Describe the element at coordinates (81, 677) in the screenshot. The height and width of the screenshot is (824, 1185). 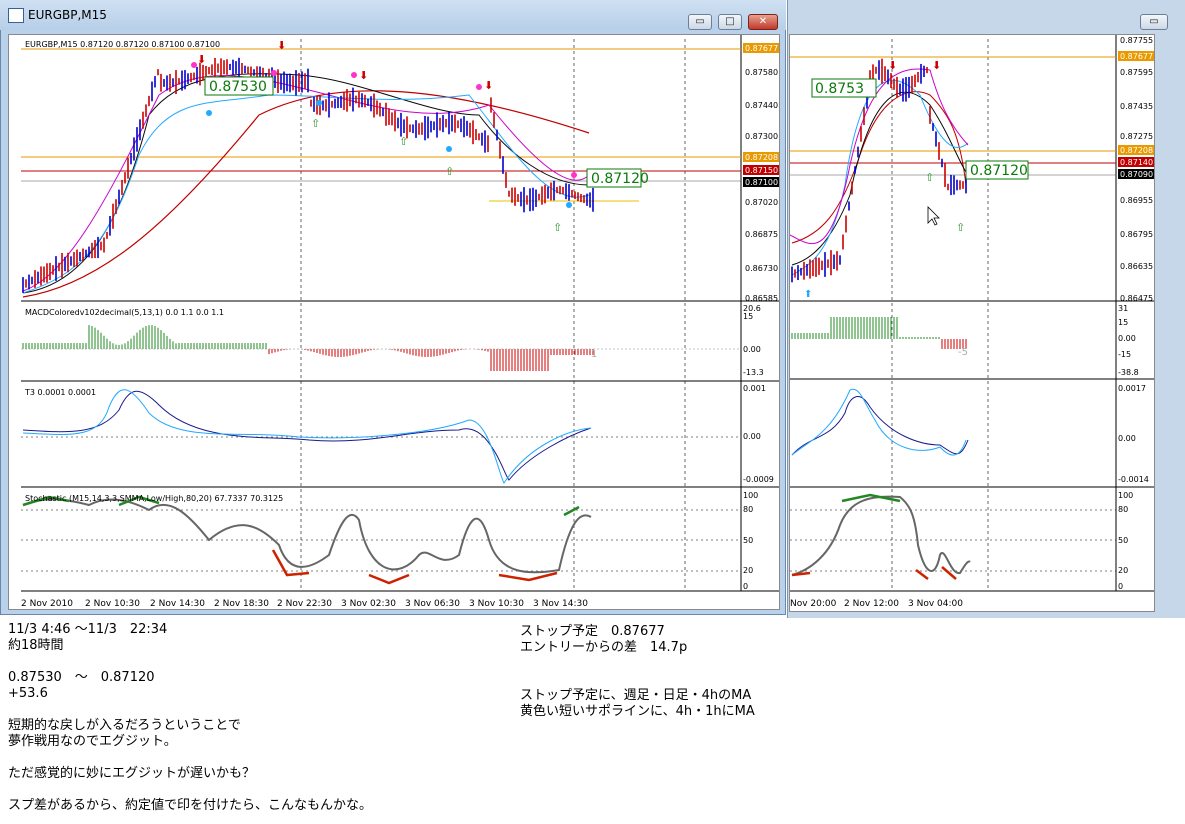
I see `note-line: 0.87530 ～ 0.87120` at that location.